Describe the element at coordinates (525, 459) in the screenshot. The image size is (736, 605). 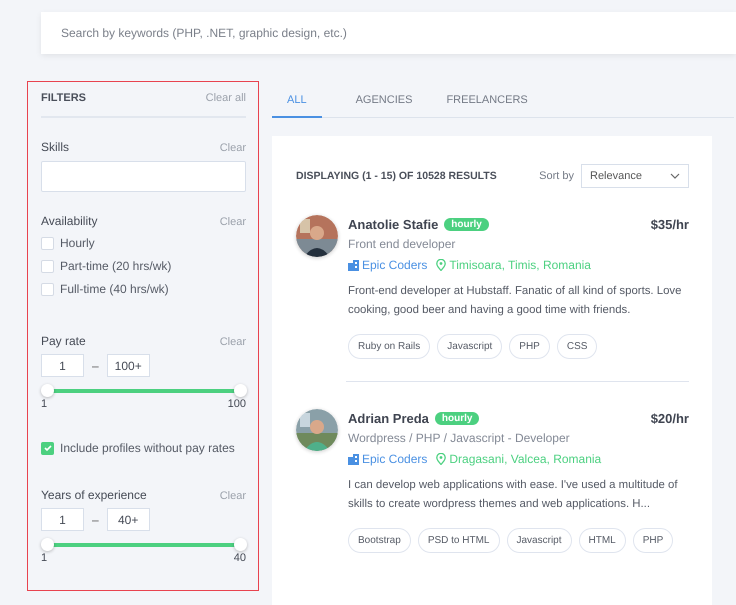
I see `location-text: Dragasani, Valcea, Romania` at that location.